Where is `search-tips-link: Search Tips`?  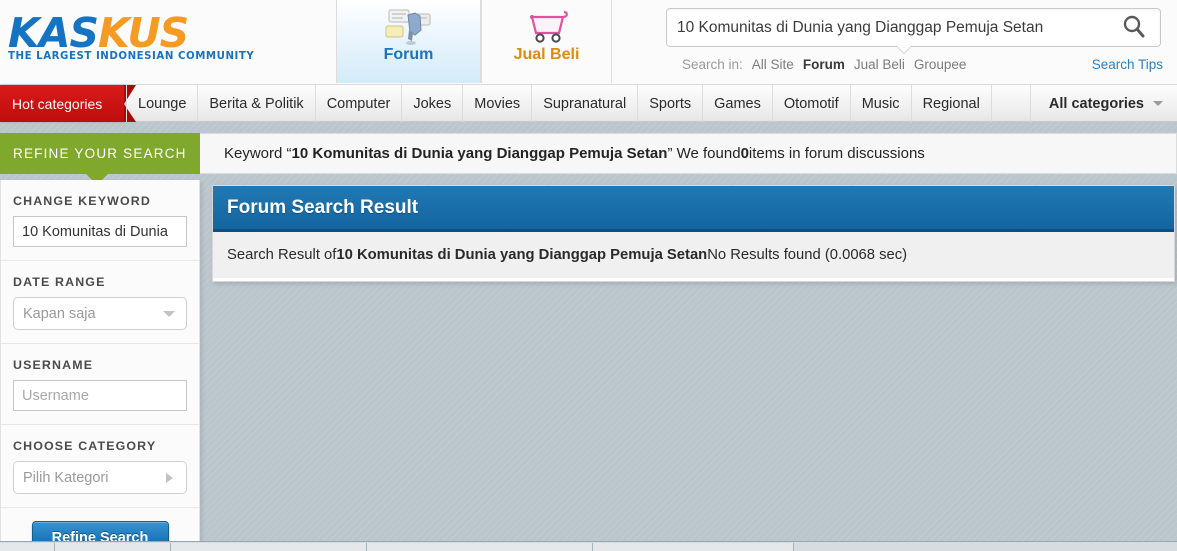
search-tips-link: Search Tips is located at coordinates (1127, 64).